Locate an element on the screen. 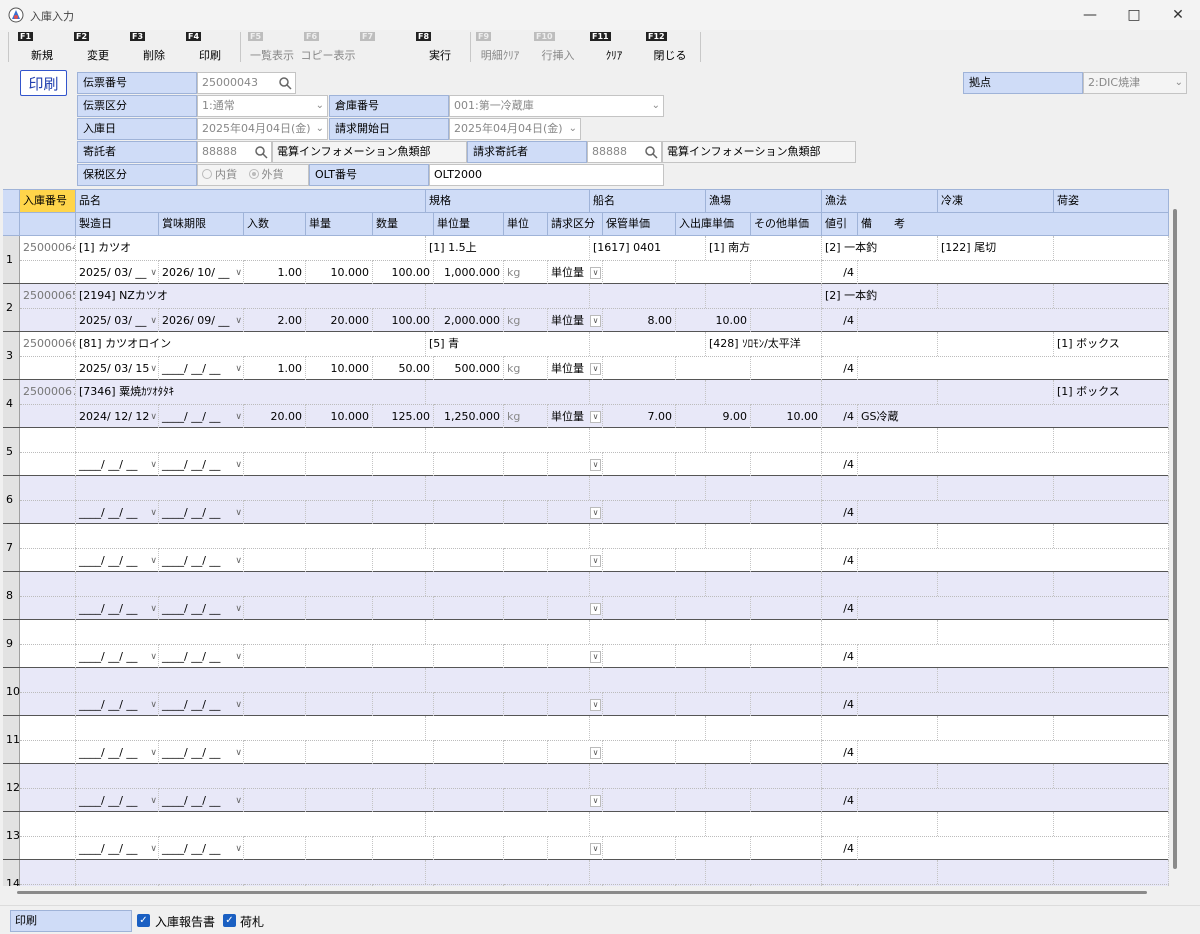  cell-unit: kg is located at coordinates (526, 368).